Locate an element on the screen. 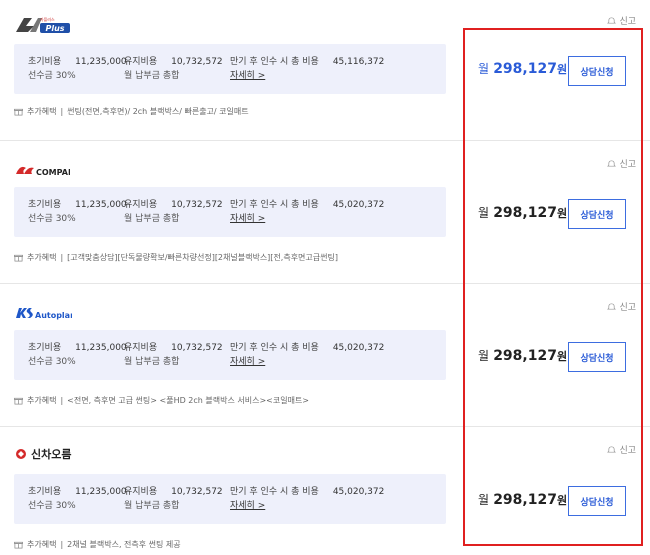 The image size is (650, 555). ks-autoplan-logo-icon: Autoplan is located at coordinates (44, 314).